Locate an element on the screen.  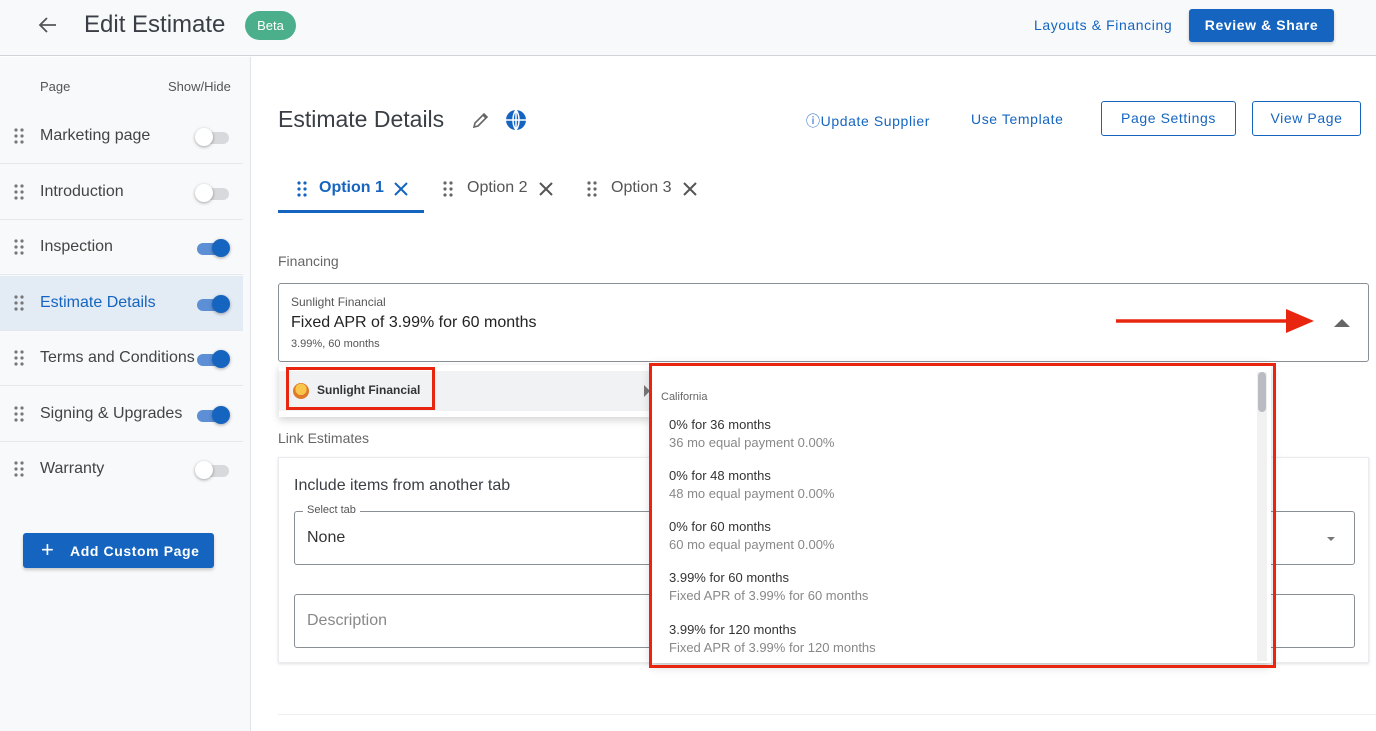
beta-badge: Beta is located at coordinates (270, 25).